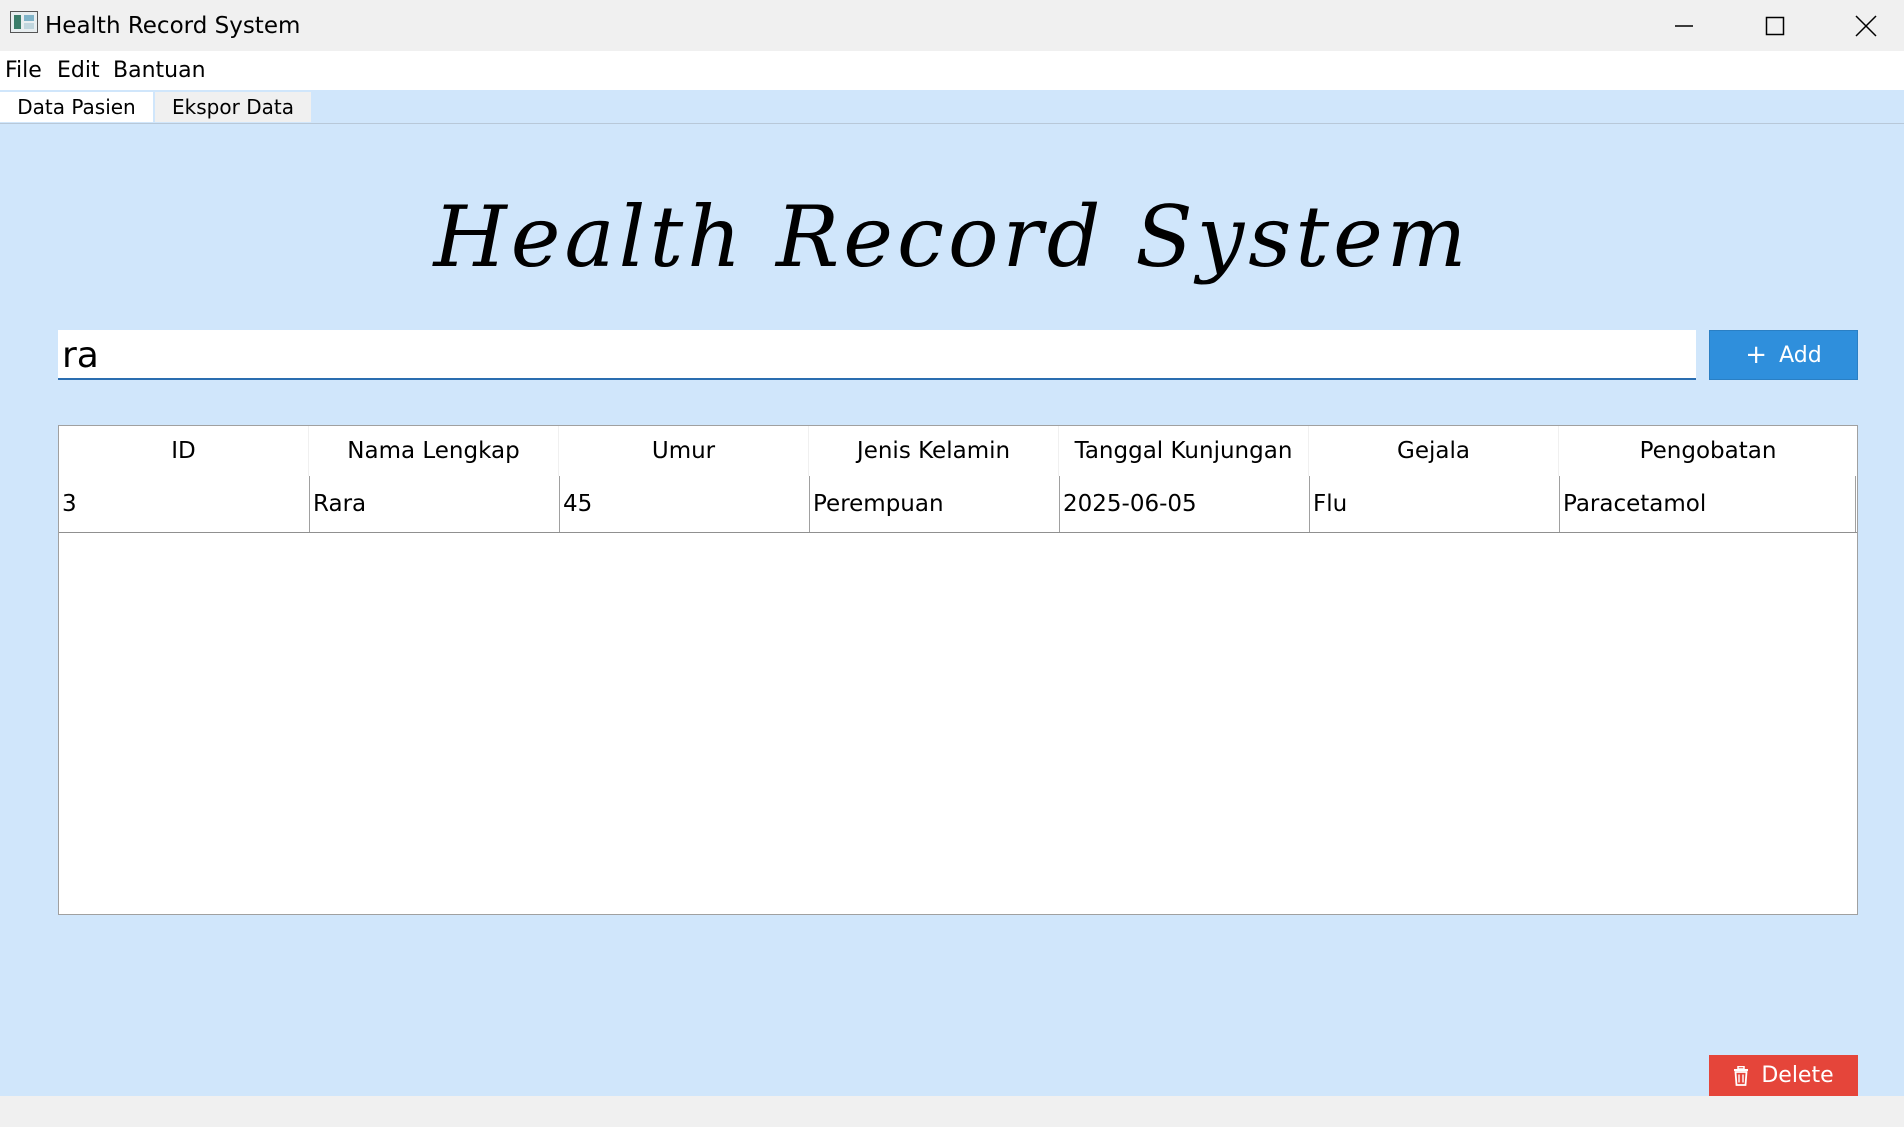  Describe the element at coordinates (934, 451) in the screenshot. I see `column-header-jenis-kelamin: Jenis Kelamin` at that location.